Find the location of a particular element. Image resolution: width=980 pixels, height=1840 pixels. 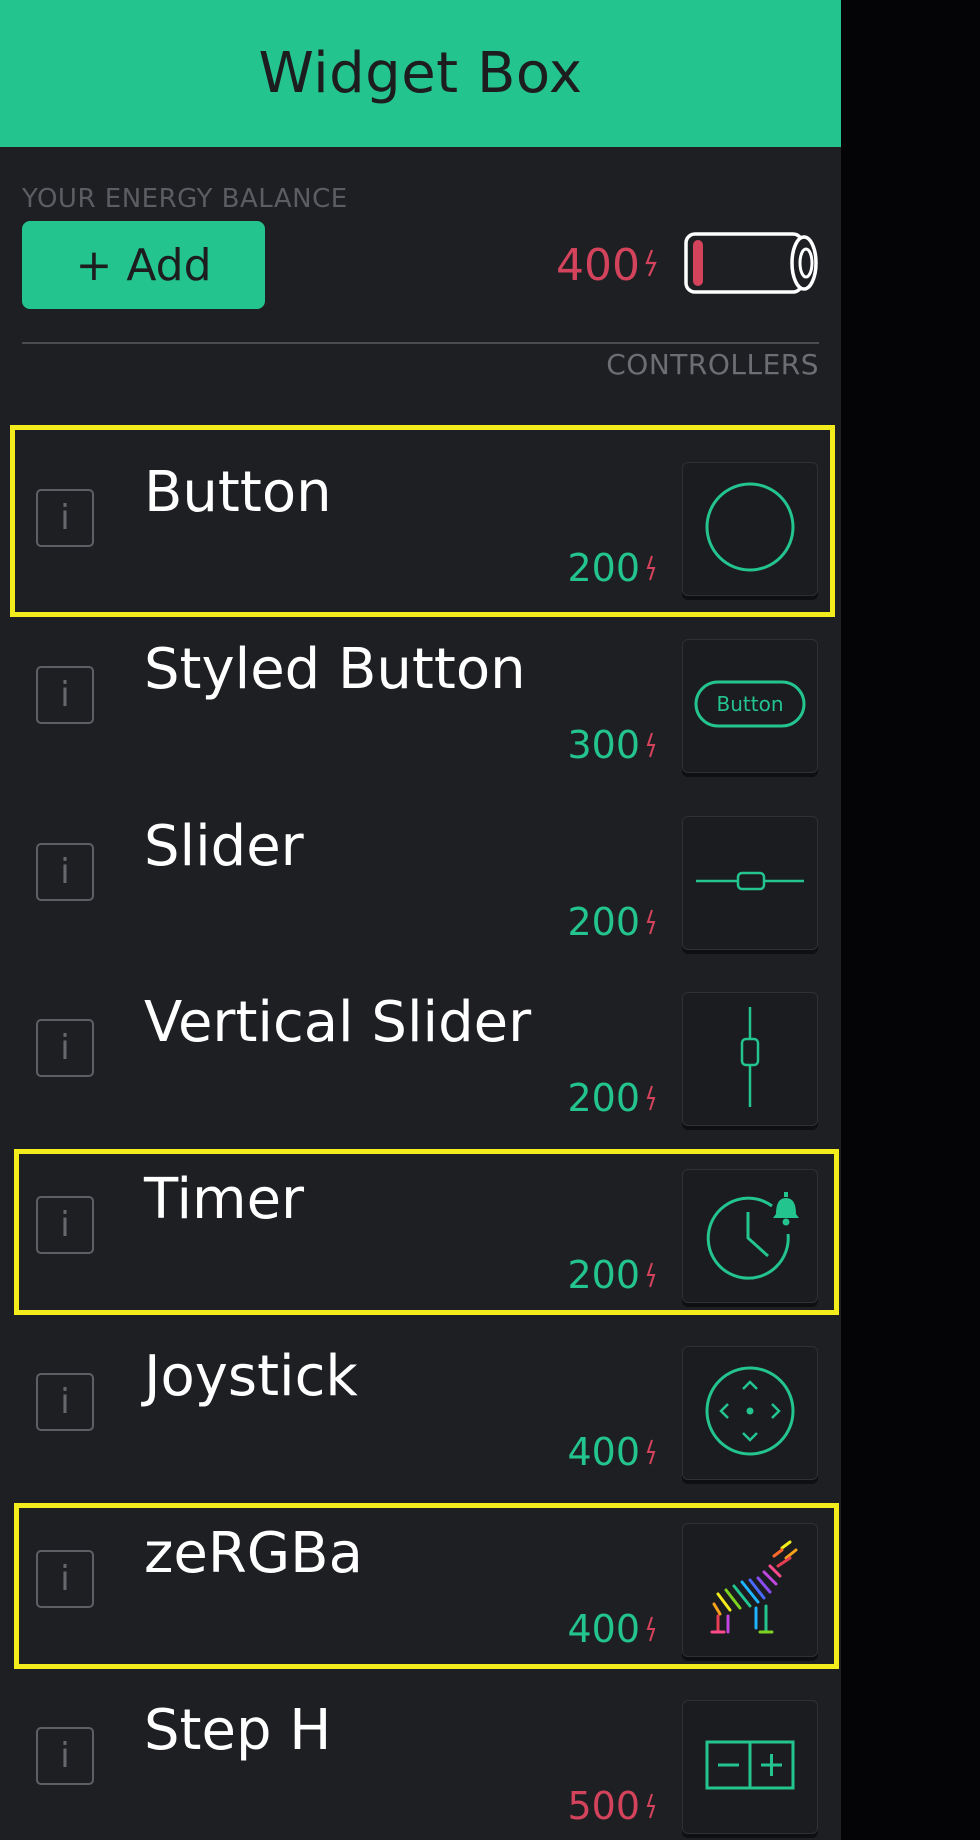

widget-row-vertical-slider: i Vertical Slider 200 is located at coordinates (420, 1050).